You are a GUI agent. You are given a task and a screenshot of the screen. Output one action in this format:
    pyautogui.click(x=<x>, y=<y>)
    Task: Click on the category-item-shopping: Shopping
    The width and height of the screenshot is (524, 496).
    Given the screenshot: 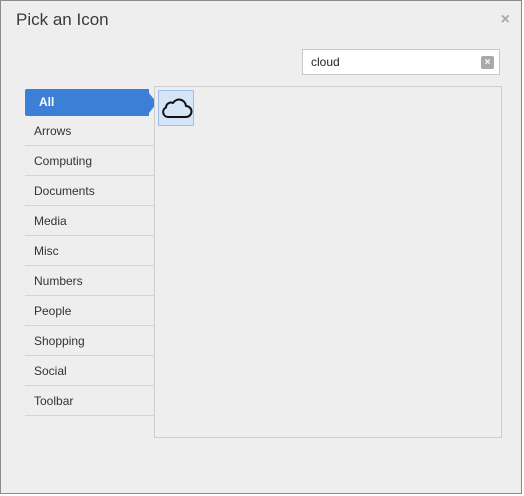 What is the action you would take?
    pyautogui.click(x=89, y=341)
    